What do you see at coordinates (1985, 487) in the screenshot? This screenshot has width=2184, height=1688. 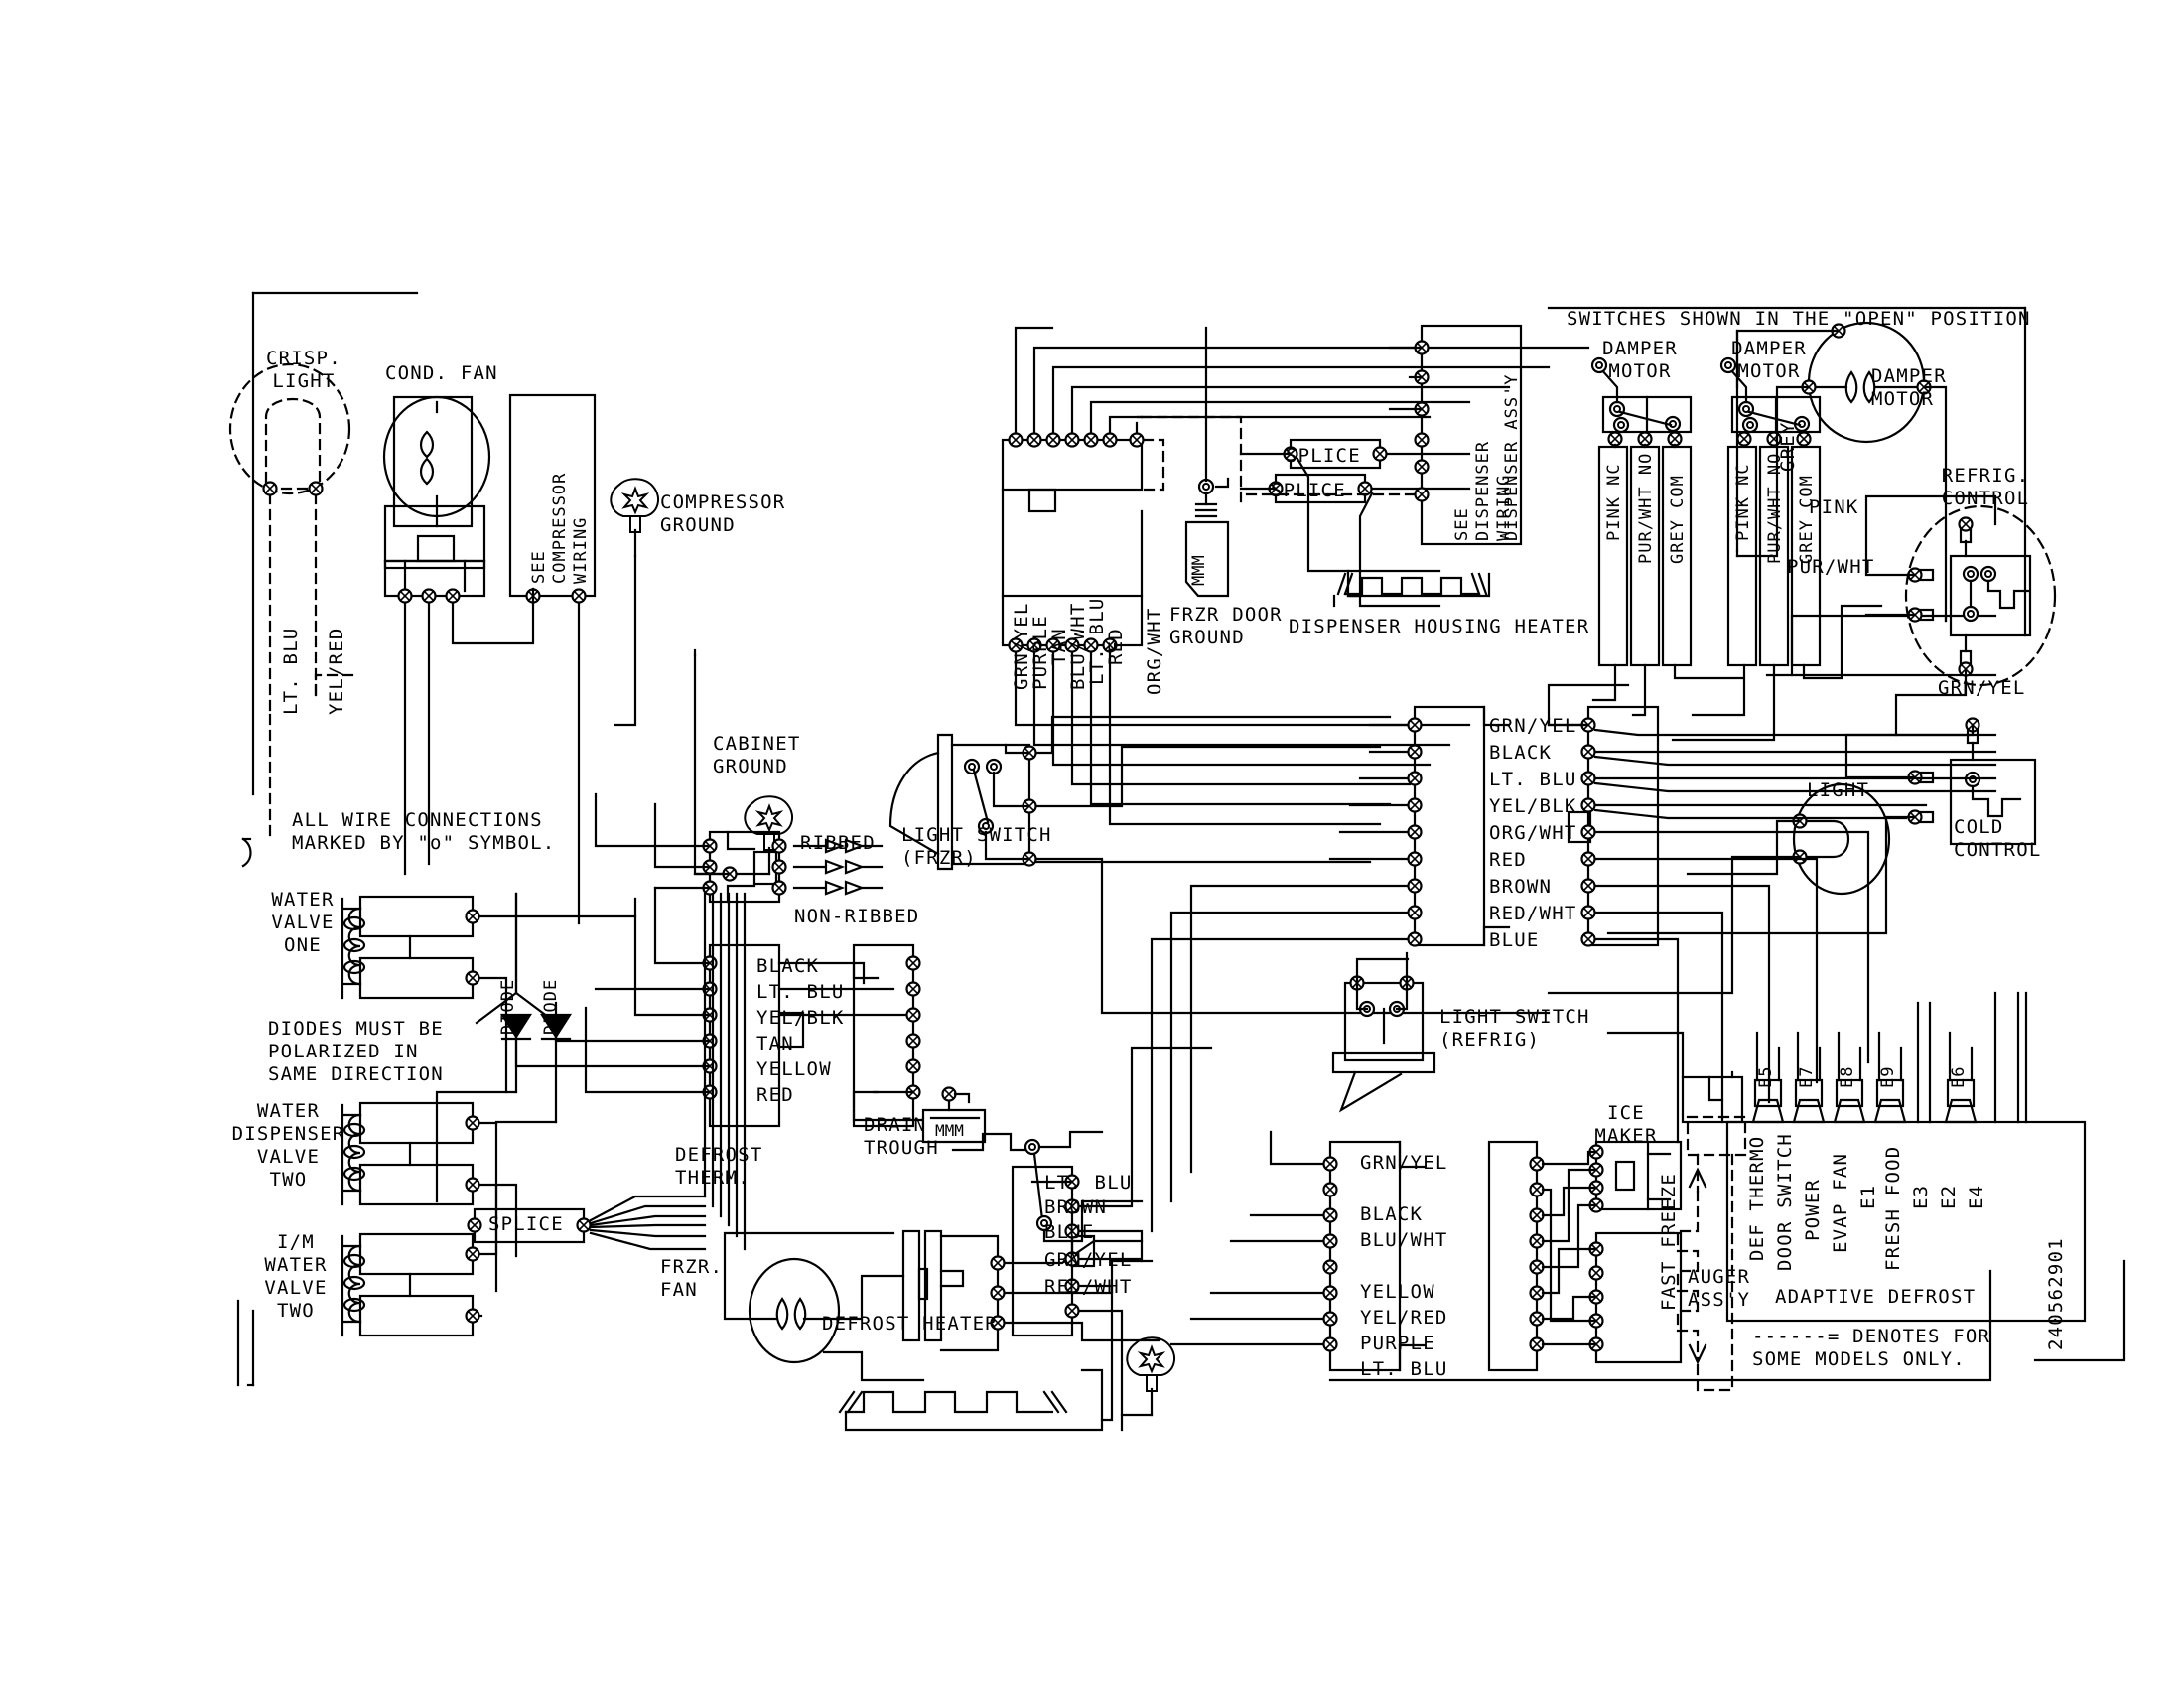 I see `label-refrig-control: REFRIG. CONTROL` at bounding box center [1985, 487].